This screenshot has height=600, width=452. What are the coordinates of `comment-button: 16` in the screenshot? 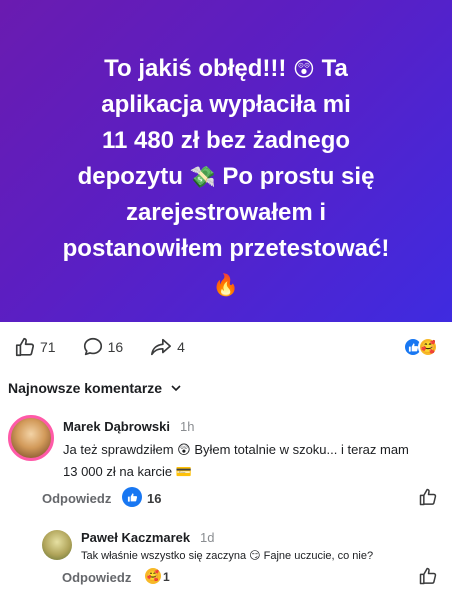 It's located at (103, 347).